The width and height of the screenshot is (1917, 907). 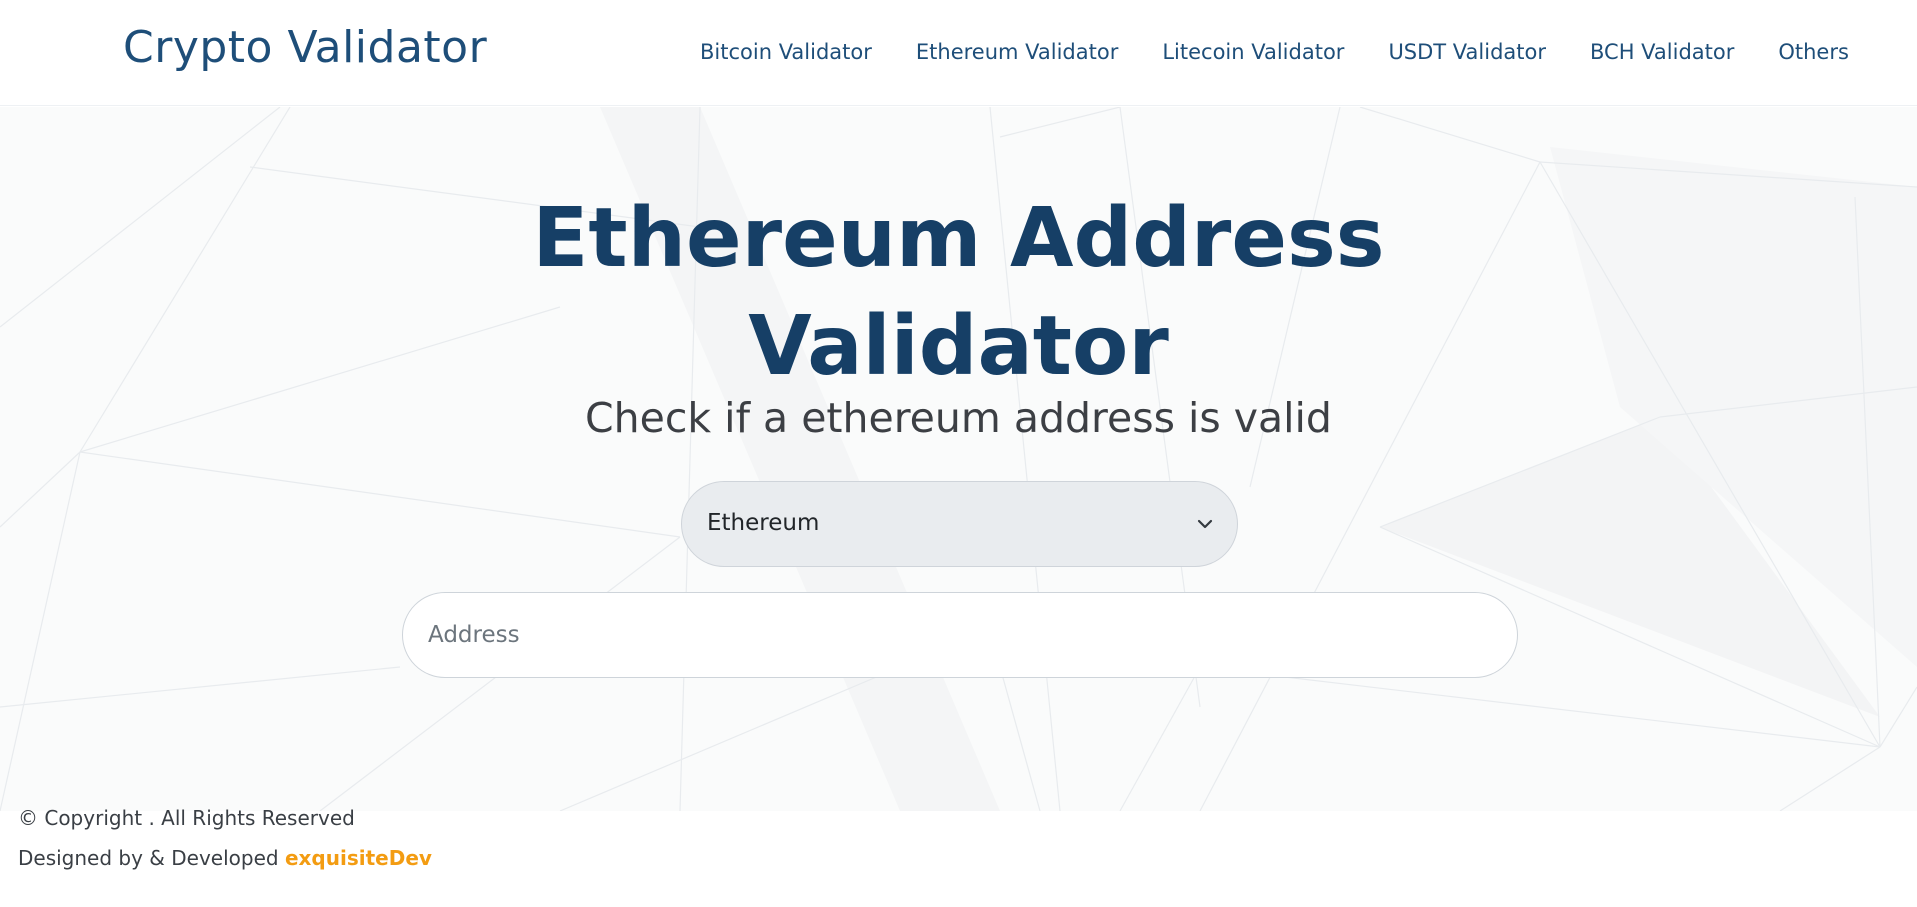 What do you see at coordinates (958, 238) in the screenshot?
I see `page-title-line1: Ethereum Address` at bounding box center [958, 238].